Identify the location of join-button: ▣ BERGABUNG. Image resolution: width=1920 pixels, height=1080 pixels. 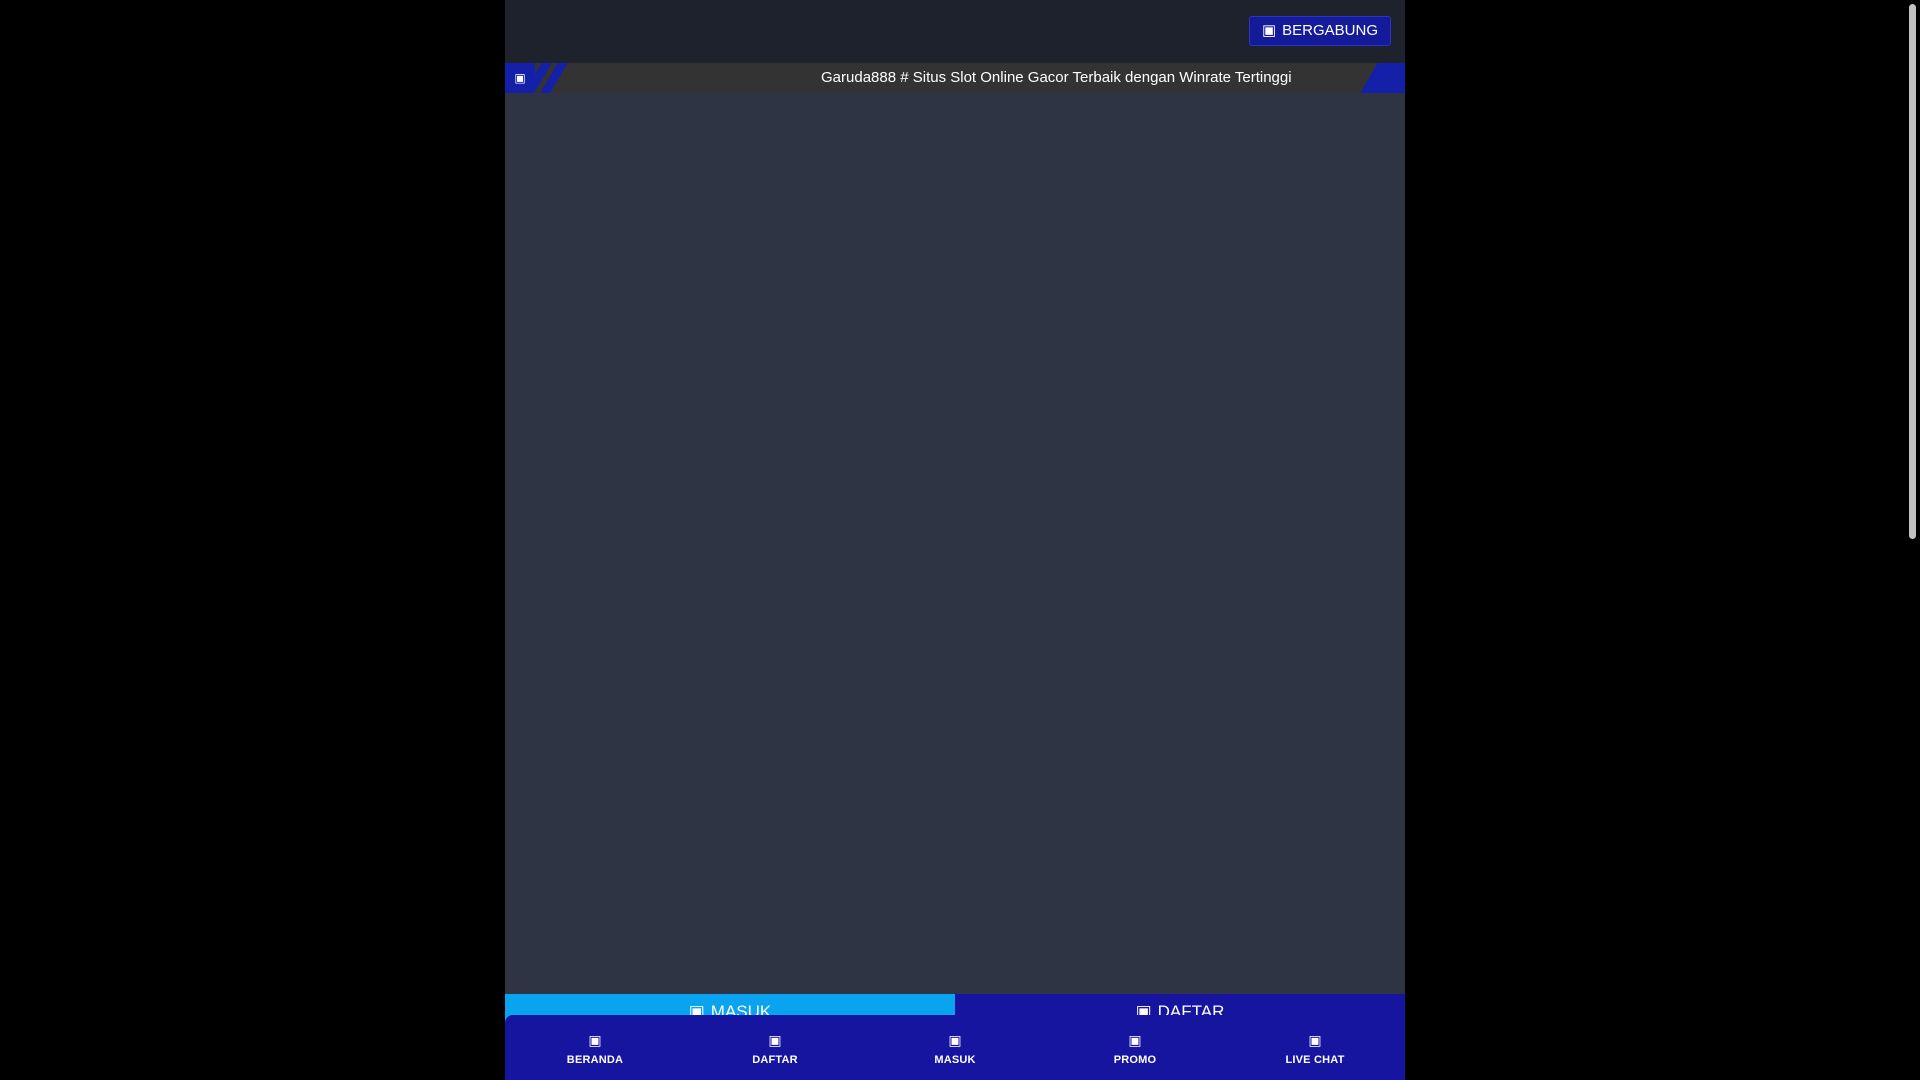
(1319, 31).